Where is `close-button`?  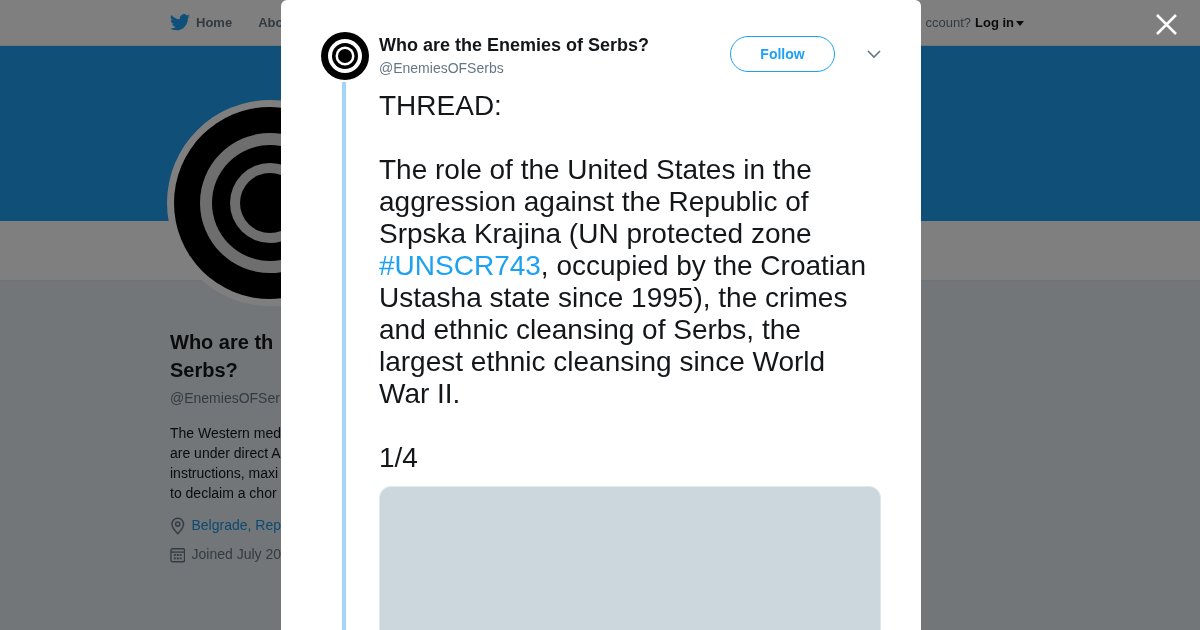
close-button is located at coordinates (1166, 24).